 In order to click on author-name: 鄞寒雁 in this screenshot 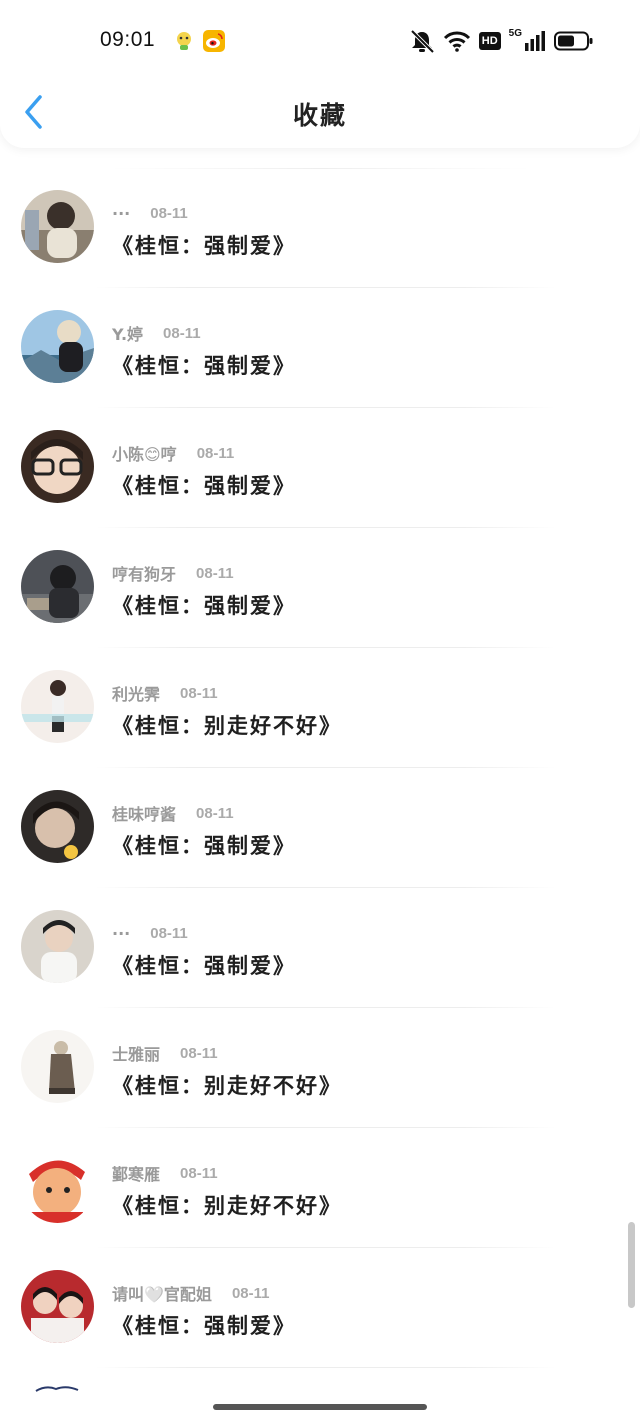, I will do `click(136, 1174)`.